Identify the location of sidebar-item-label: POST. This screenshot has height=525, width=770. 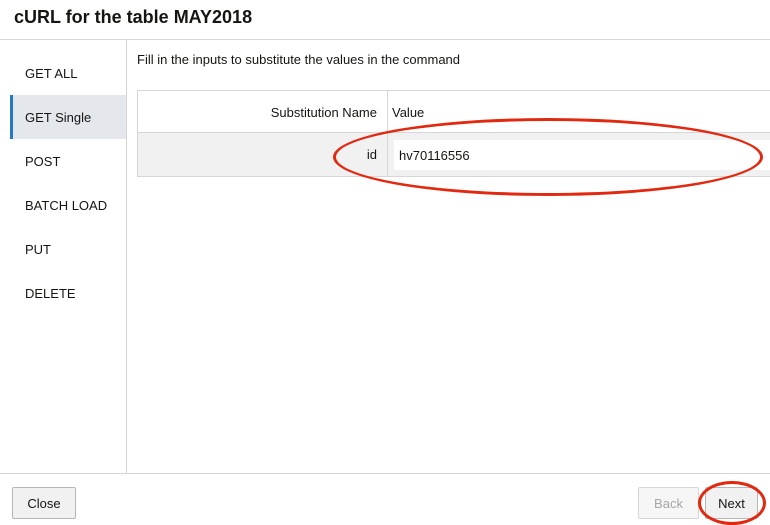
(43, 161).